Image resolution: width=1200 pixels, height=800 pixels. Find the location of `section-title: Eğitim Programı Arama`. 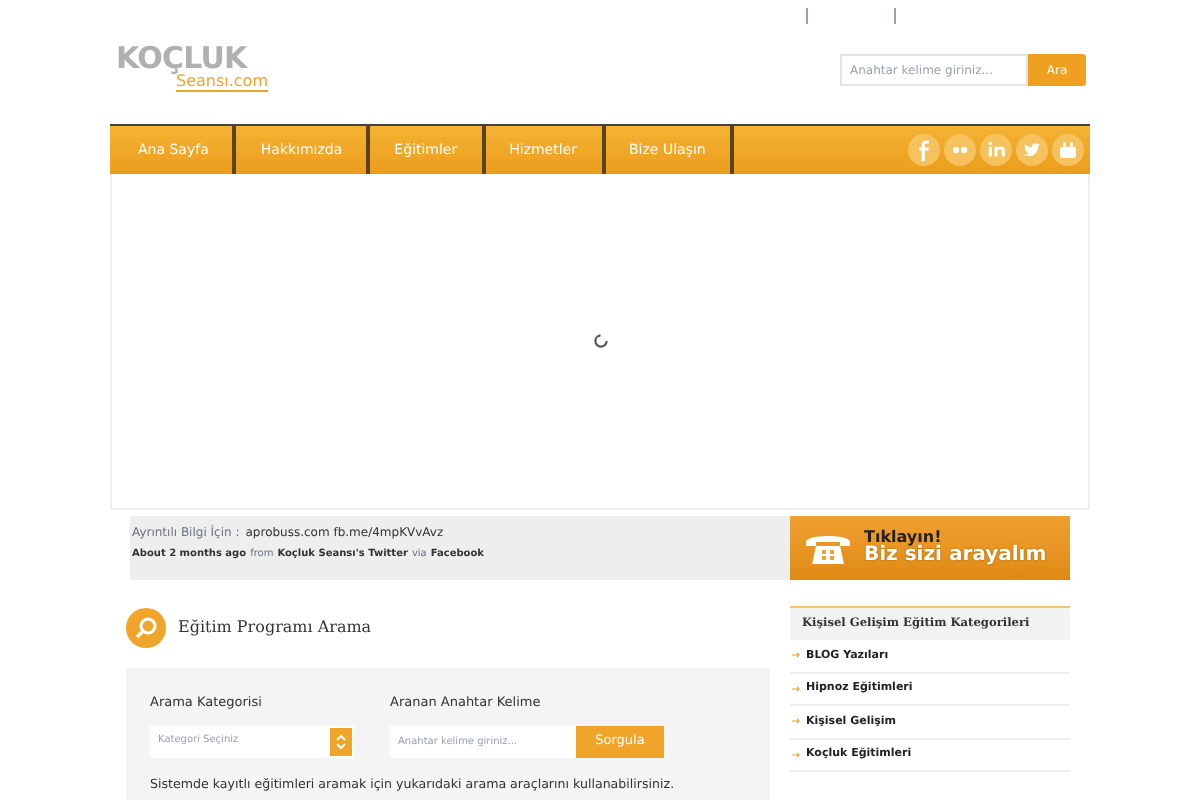

section-title: Eğitim Programı Arama is located at coordinates (275, 628).